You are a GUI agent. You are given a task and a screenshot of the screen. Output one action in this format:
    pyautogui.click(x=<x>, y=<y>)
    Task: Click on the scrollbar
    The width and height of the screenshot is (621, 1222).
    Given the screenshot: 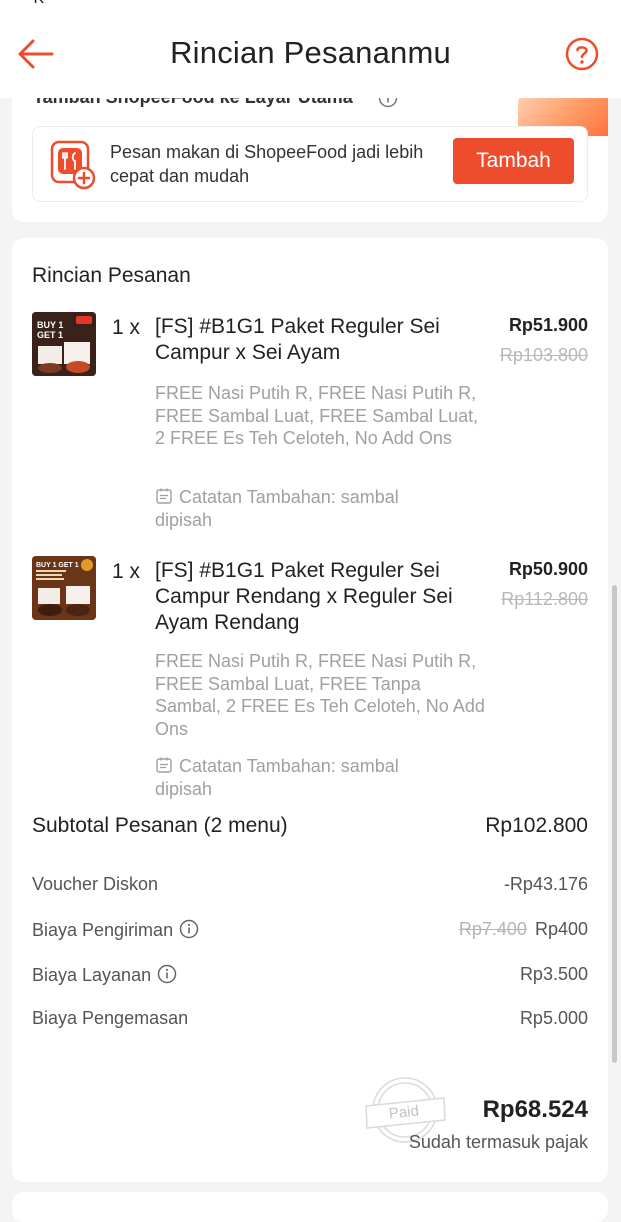 What is the action you would take?
    pyautogui.click(x=614, y=824)
    